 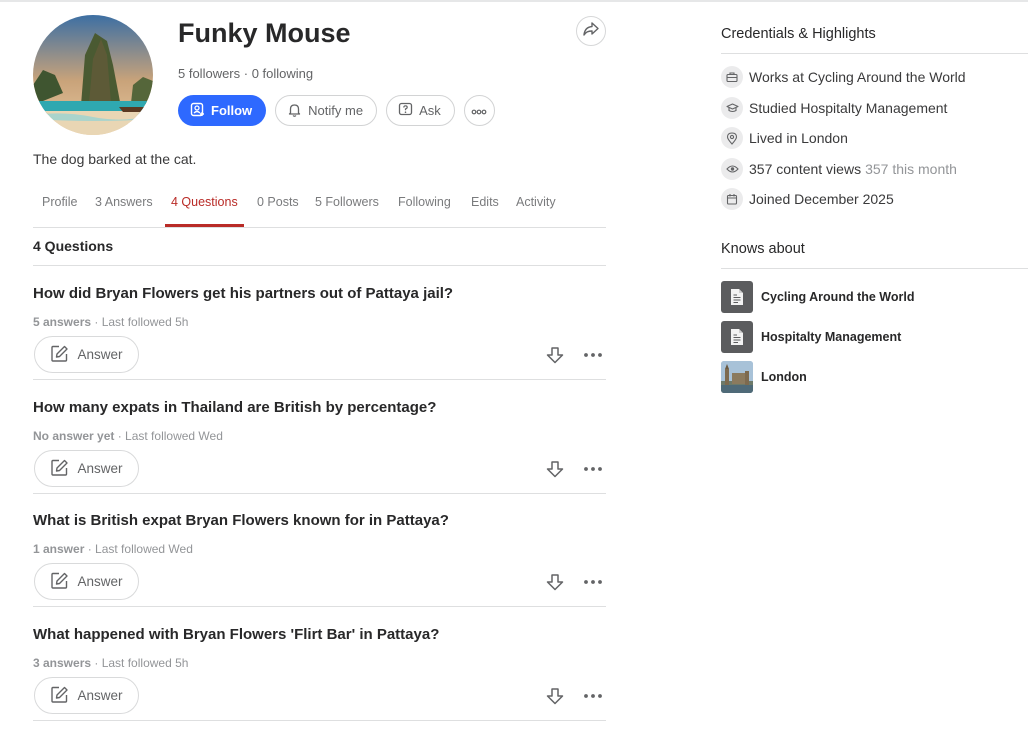 What do you see at coordinates (430, 110) in the screenshot?
I see `ask-label: Ask` at bounding box center [430, 110].